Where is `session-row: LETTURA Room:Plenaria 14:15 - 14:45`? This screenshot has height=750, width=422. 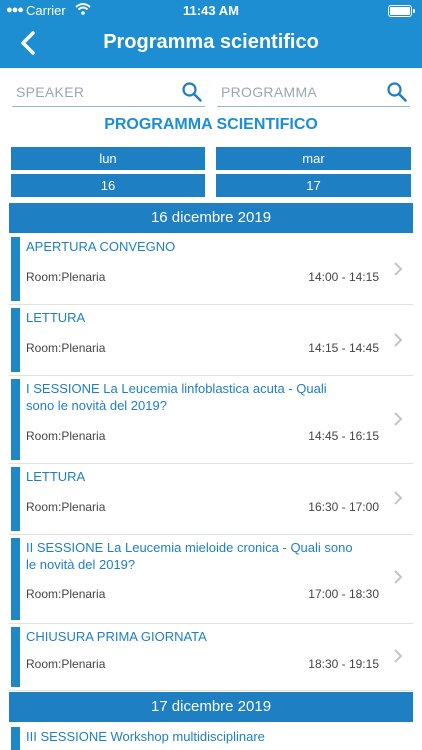 session-row: LETTURA Room:Plenaria 14:15 - 14:45 is located at coordinates (211, 340).